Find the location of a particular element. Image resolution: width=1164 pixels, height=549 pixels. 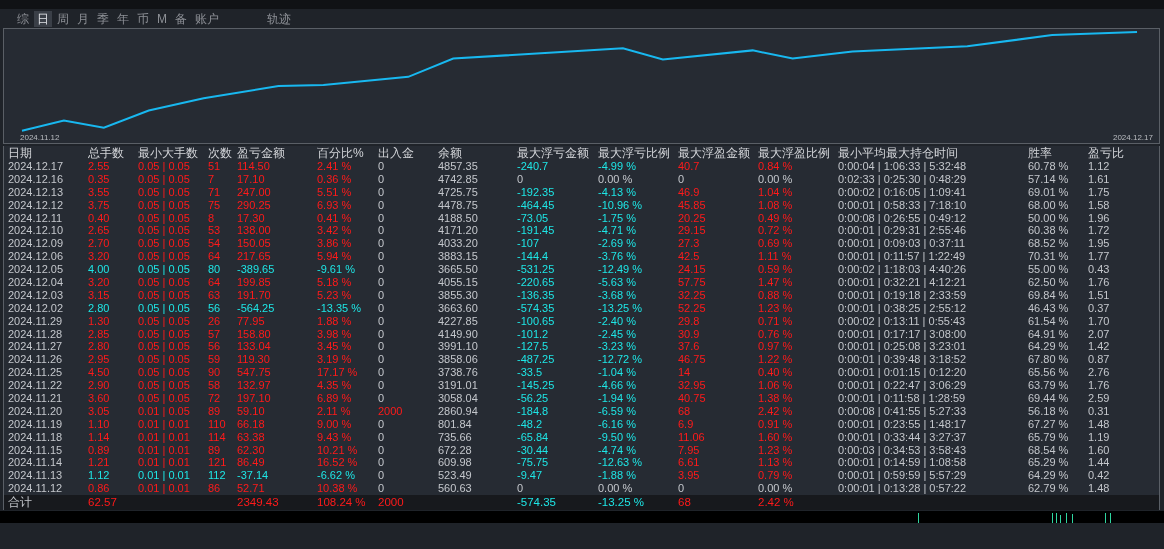

trace-tab: 轨迹 is located at coordinates (279, 18).